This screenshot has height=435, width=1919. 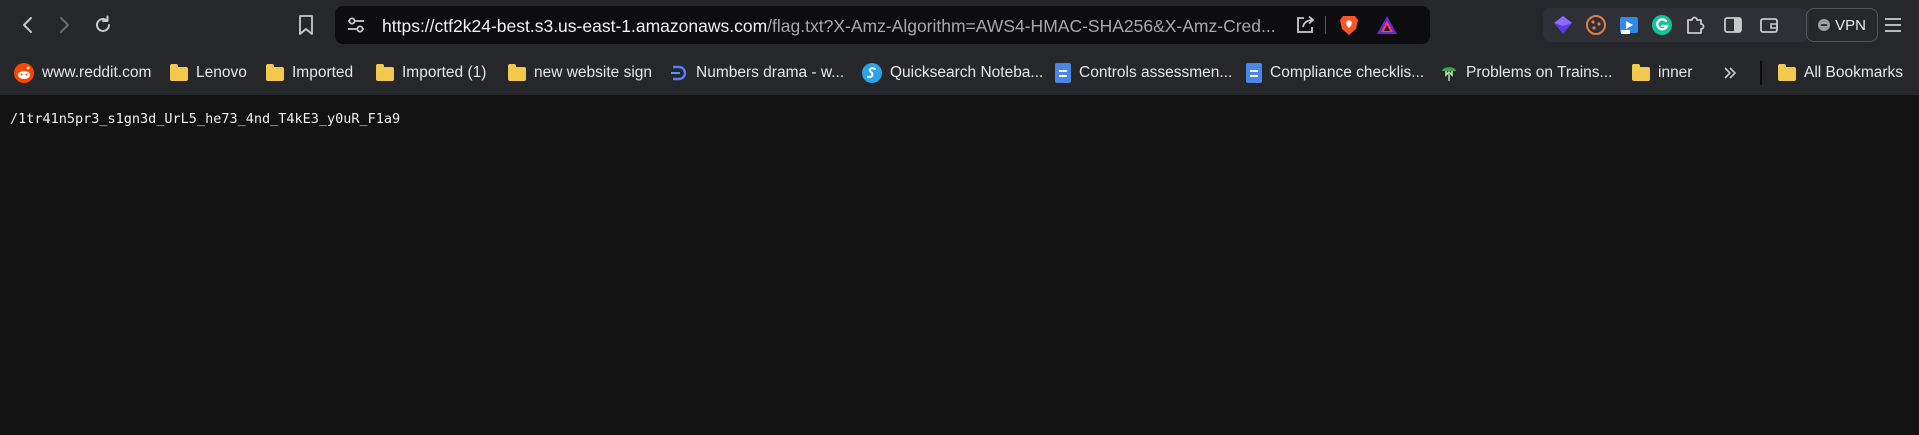 I want to click on vpn-button: VPN, so click(x=1842, y=25).